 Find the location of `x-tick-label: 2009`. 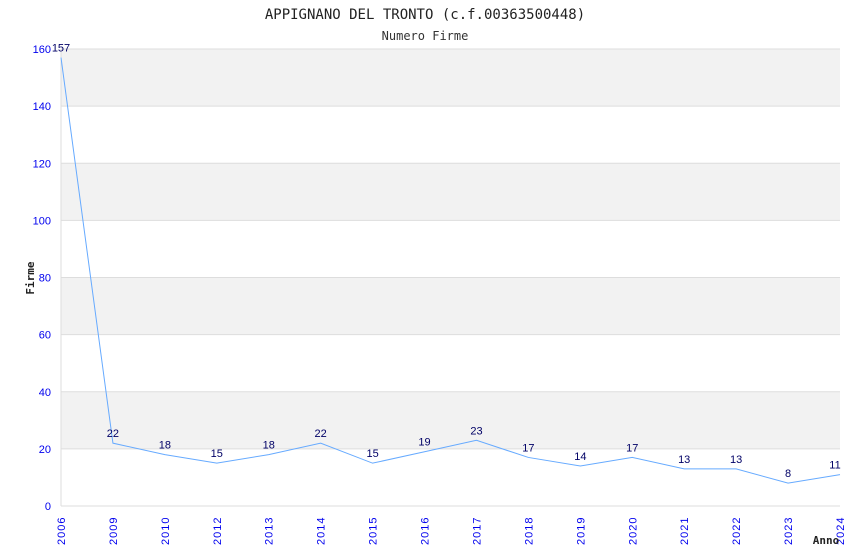

x-tick-label: 2009 is located at coordinates (114, 531).